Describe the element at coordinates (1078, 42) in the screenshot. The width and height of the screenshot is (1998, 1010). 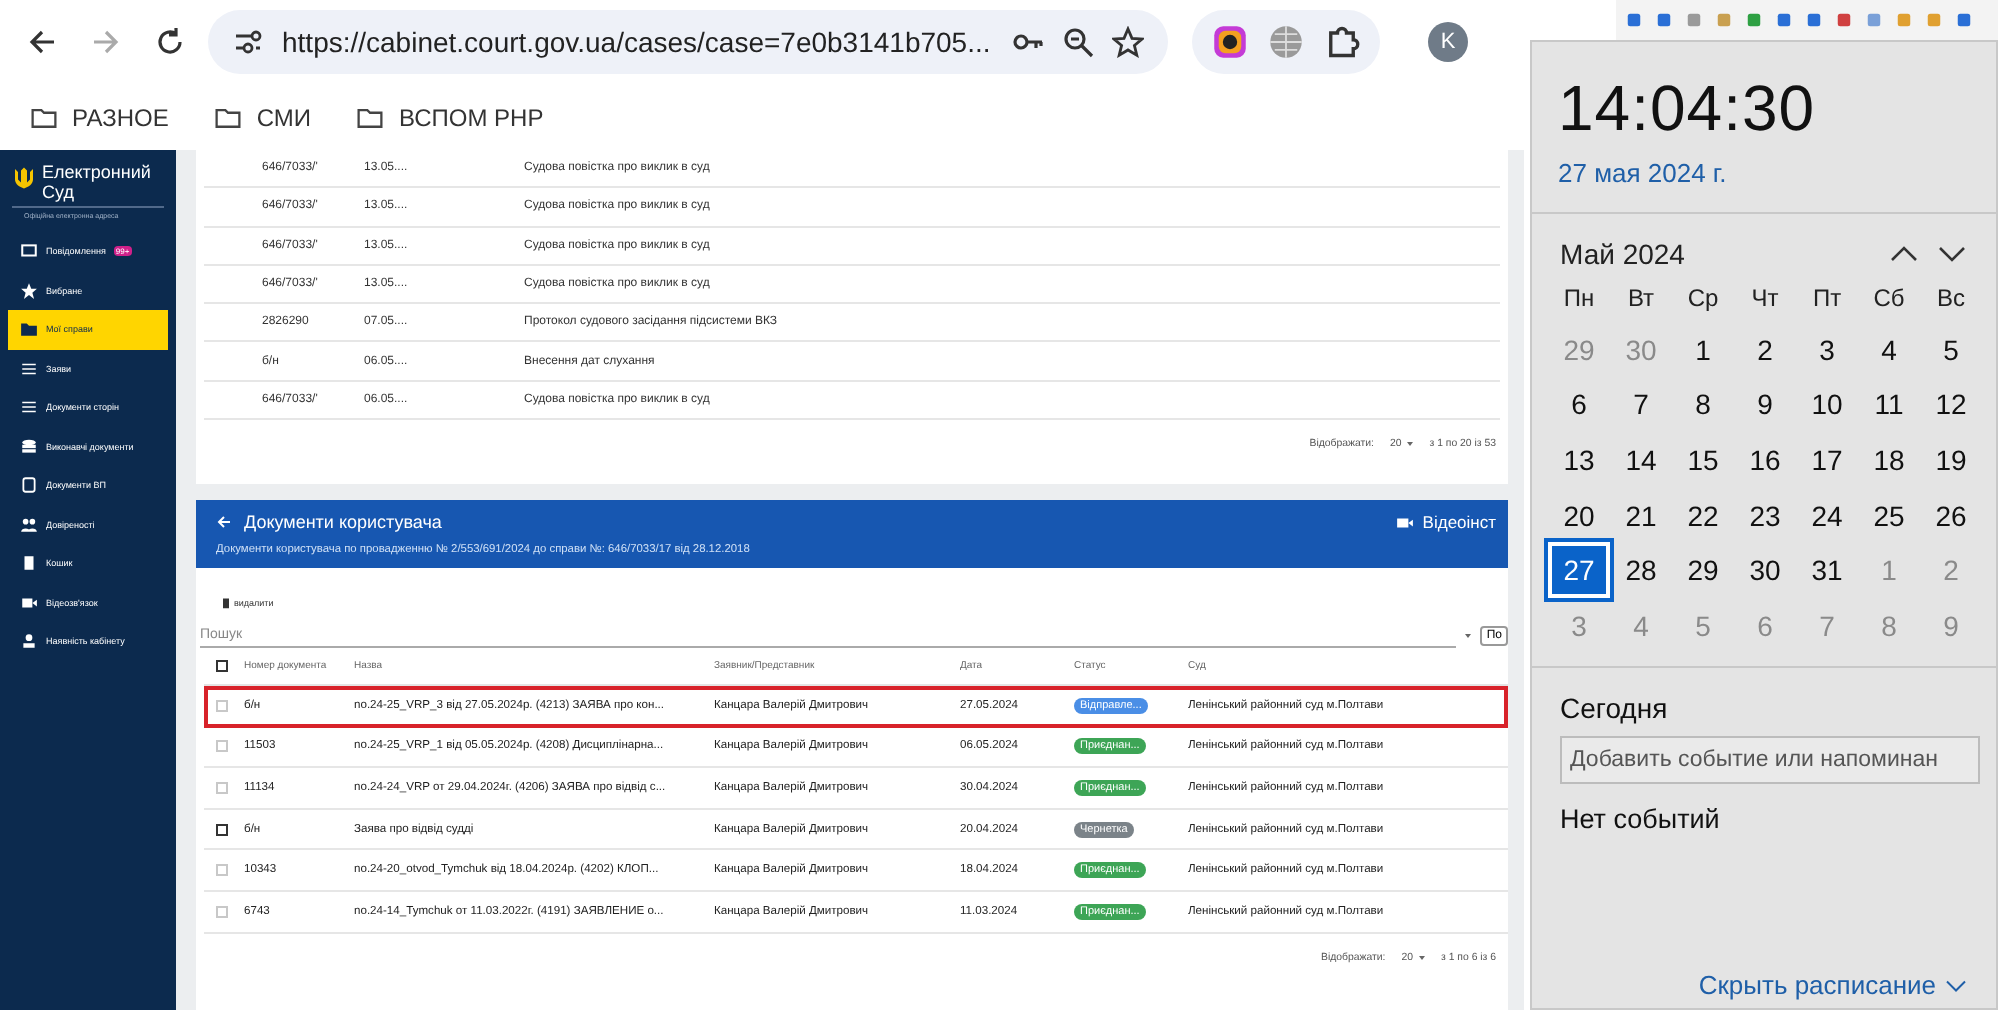
I see `zoom-icon` at that location.